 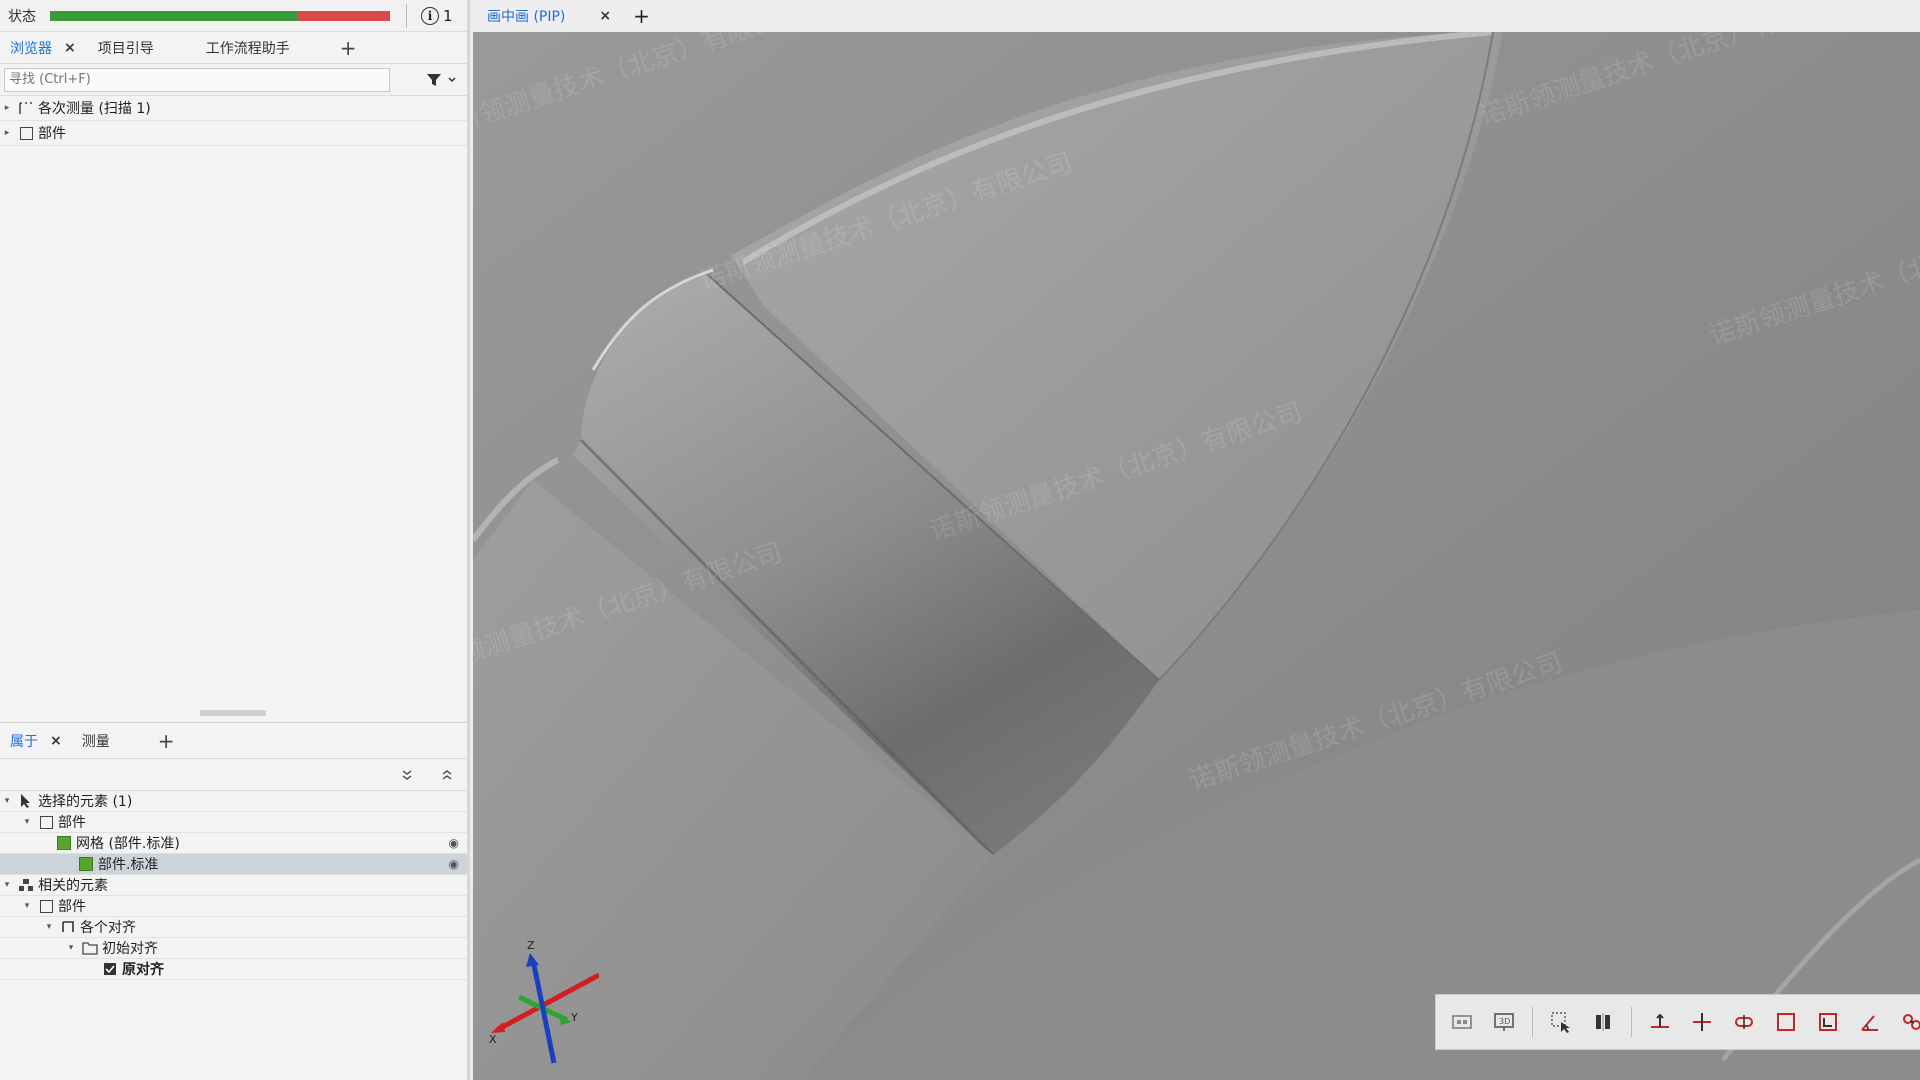 What do you see at coordinates (531, 945) in the screenshot?
I see `z-label: Z` at bounding box center [531, 945].